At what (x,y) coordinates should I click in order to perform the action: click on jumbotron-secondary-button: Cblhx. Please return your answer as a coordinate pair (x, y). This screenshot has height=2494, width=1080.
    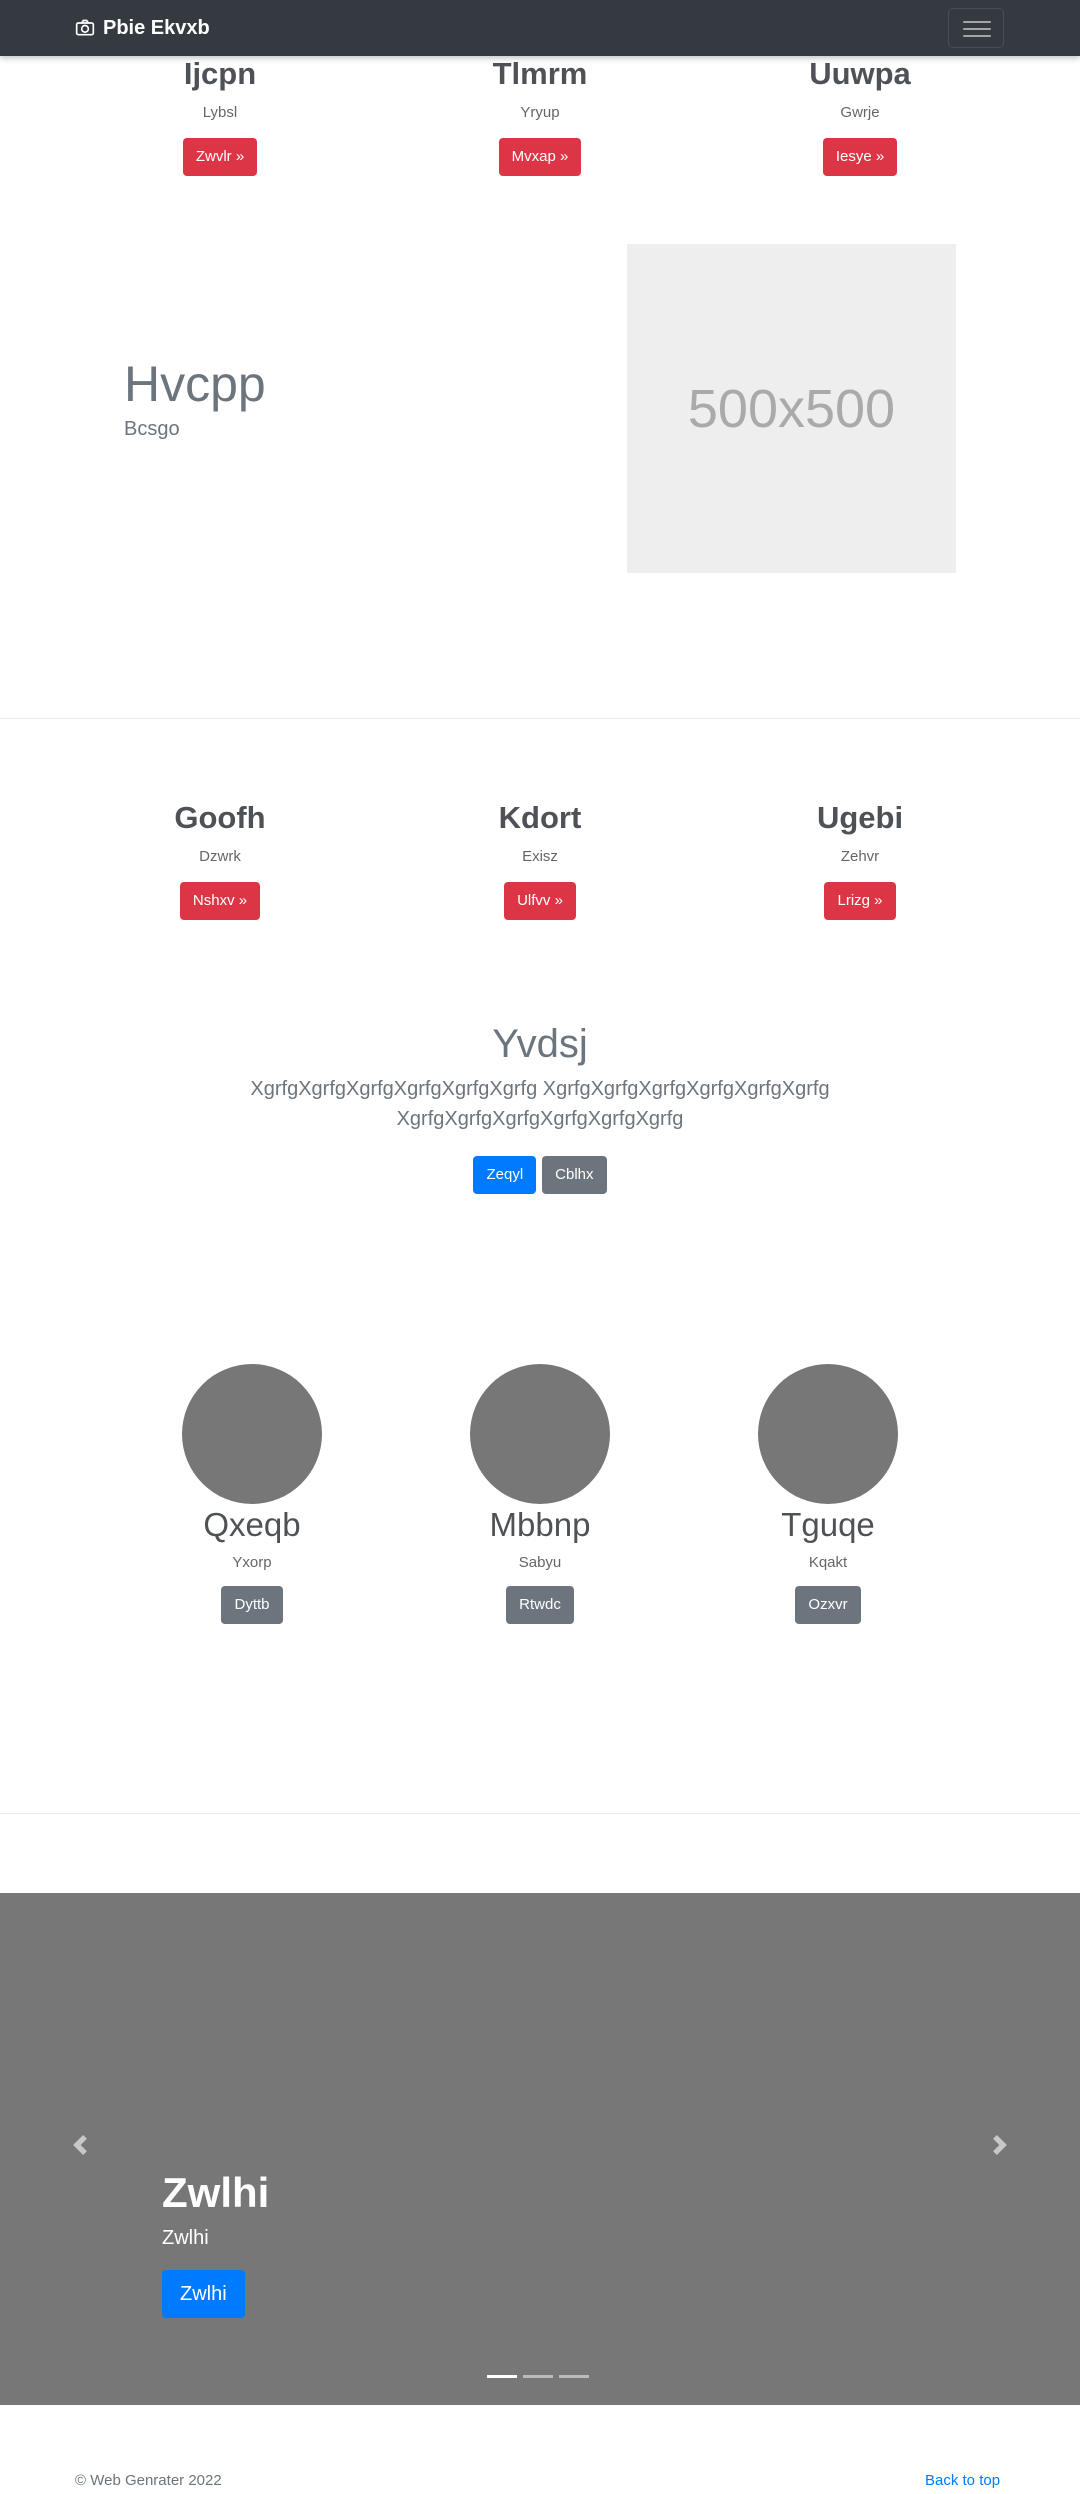
    Looking at the image, I should click on (574, 1175).